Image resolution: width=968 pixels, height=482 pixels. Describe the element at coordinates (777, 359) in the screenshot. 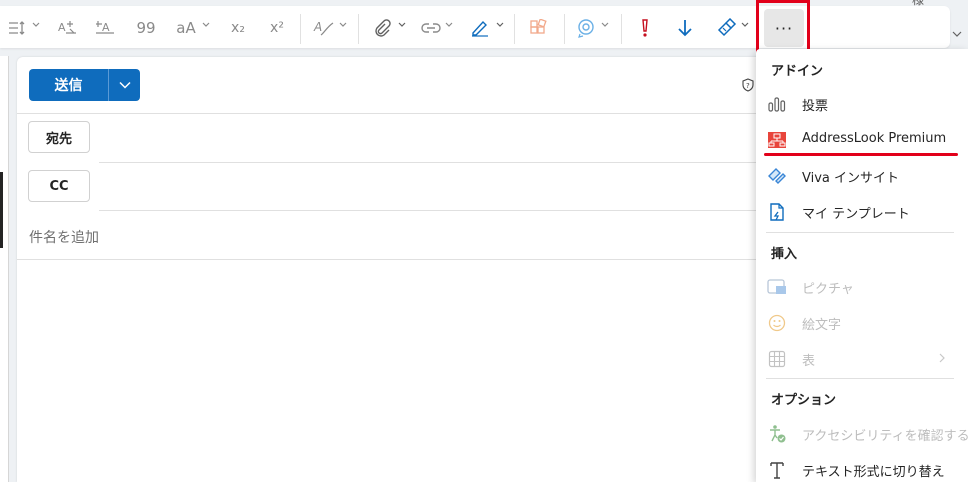

I see `table-icon` at that location.